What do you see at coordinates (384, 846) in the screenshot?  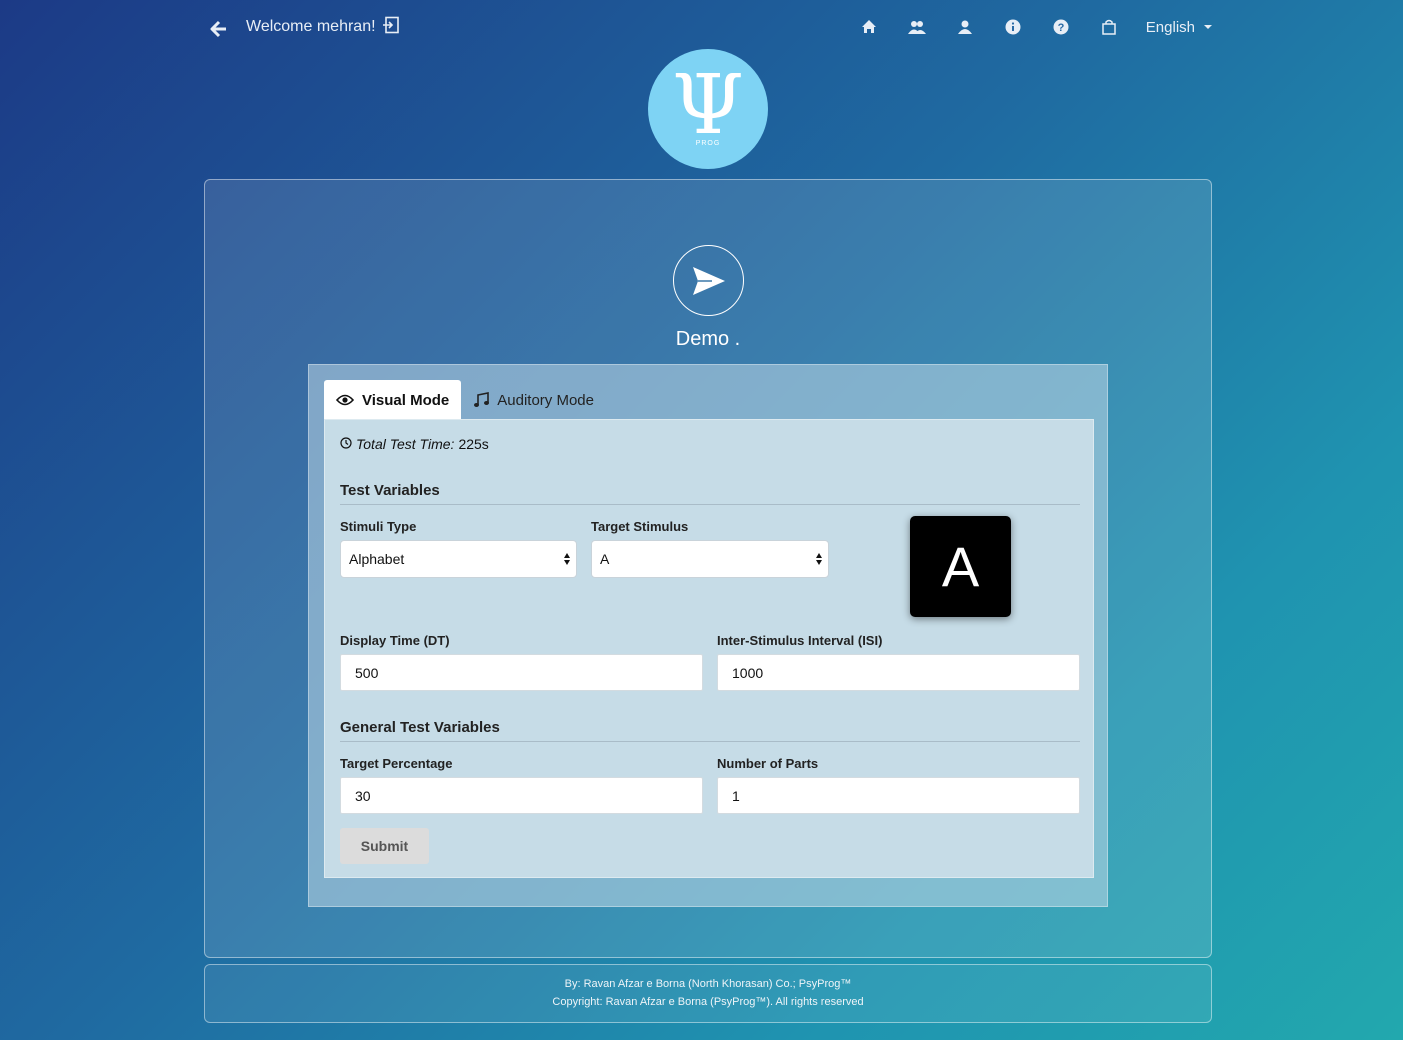 I see `submit-button: Submit` at bounding box center [384, 846].